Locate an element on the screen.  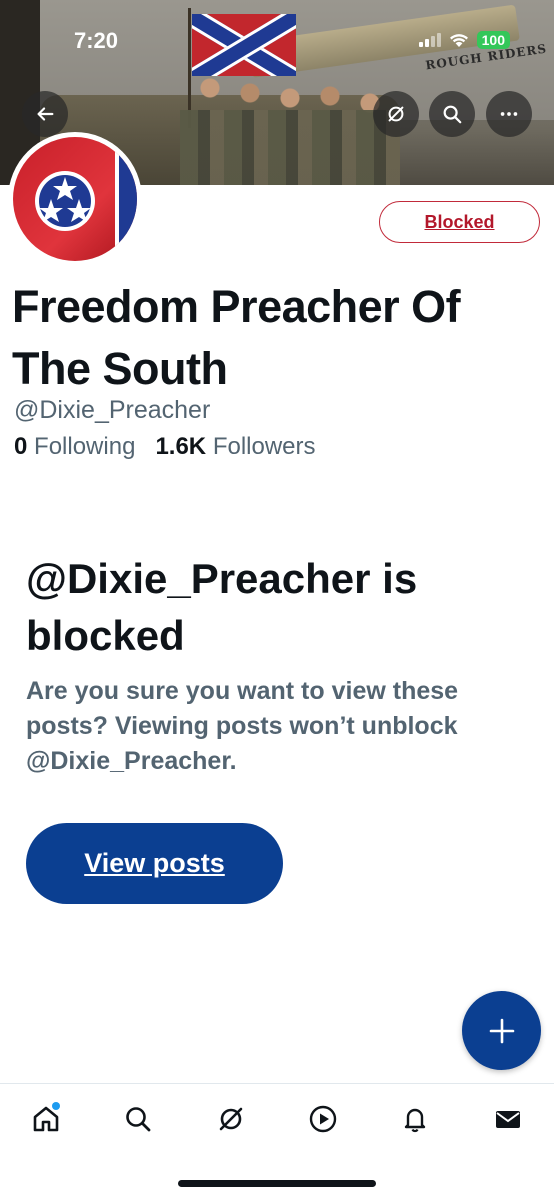
status-indicators: 100 is located at coordinates (464, 40).